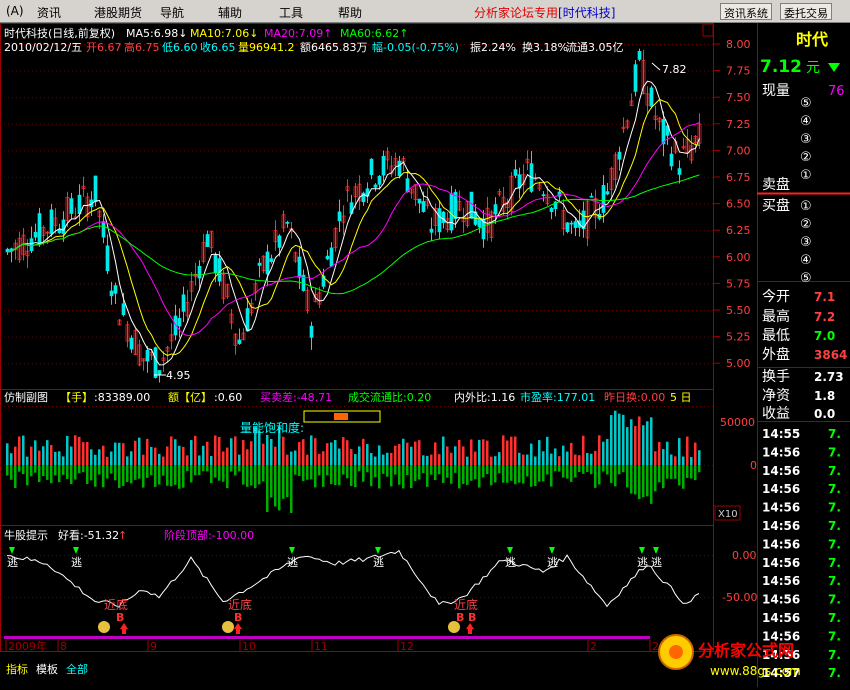  I want to click on saturation-fill, so click(341, 416).